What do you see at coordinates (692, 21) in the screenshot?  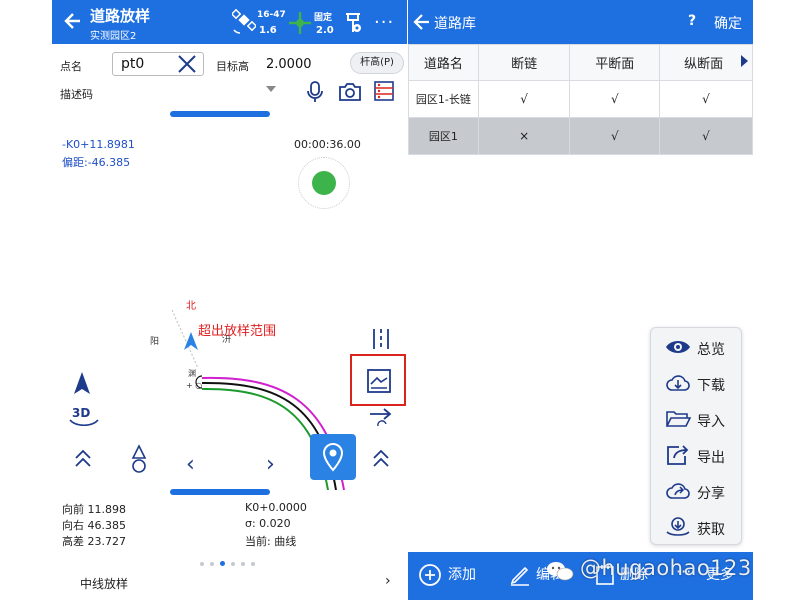 I see `help-button: ?` at bounding box center [692, 21].